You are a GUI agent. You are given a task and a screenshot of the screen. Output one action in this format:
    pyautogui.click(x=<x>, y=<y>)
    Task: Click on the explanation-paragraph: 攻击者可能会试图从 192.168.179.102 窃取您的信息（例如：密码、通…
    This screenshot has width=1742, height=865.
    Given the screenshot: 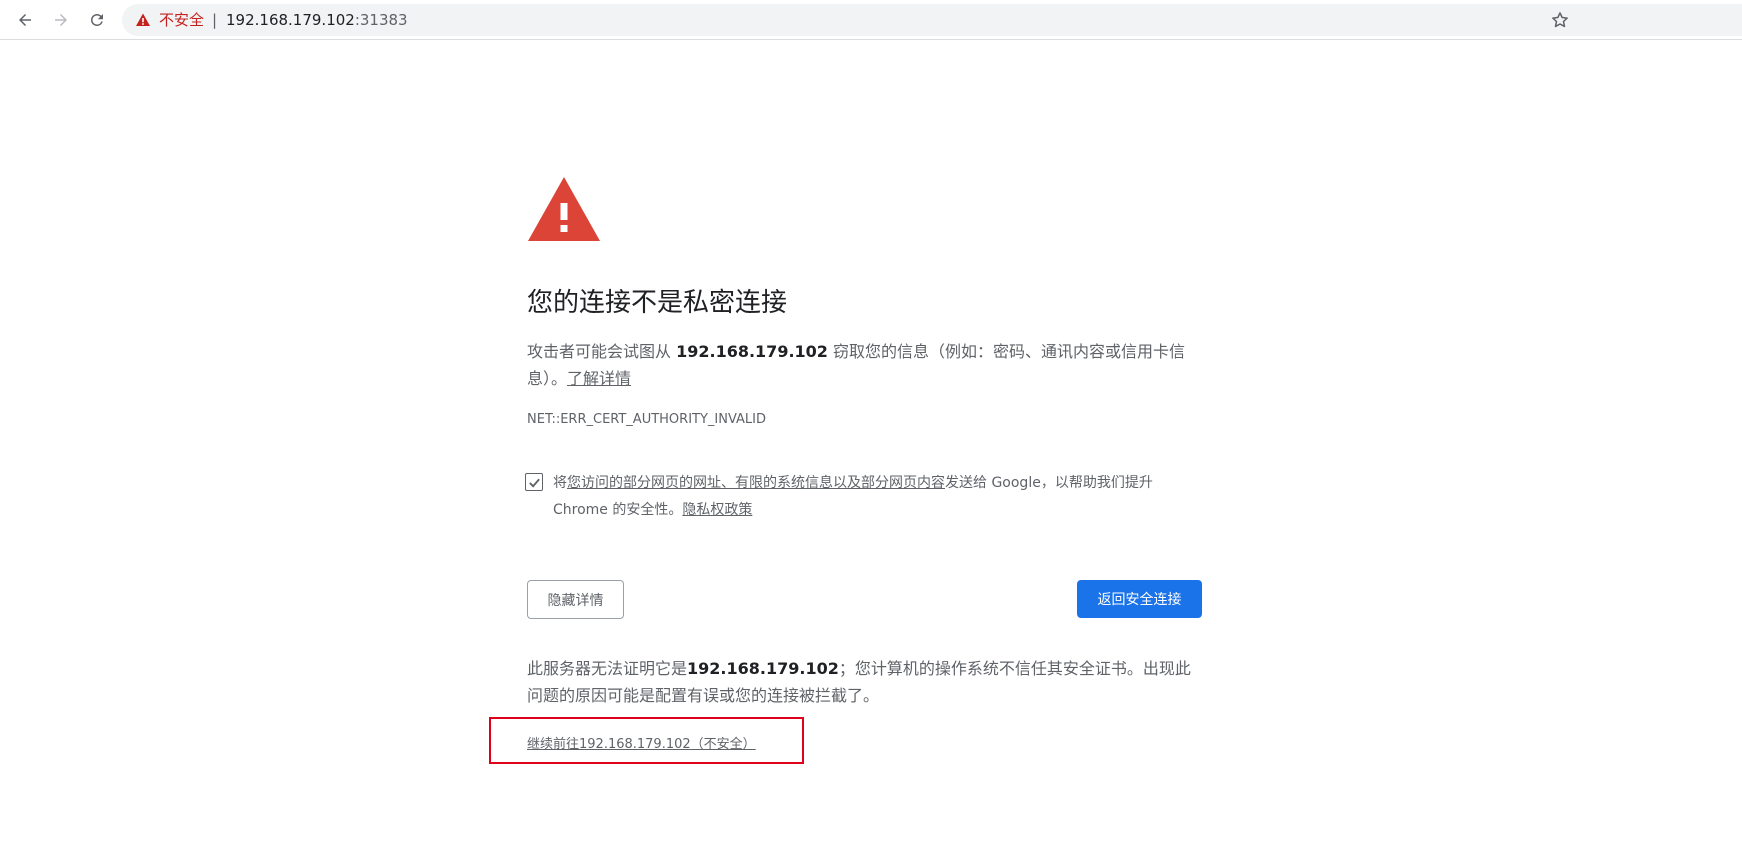 What is the action you would take?
    pyautogui.click(x=864, y=365)
    